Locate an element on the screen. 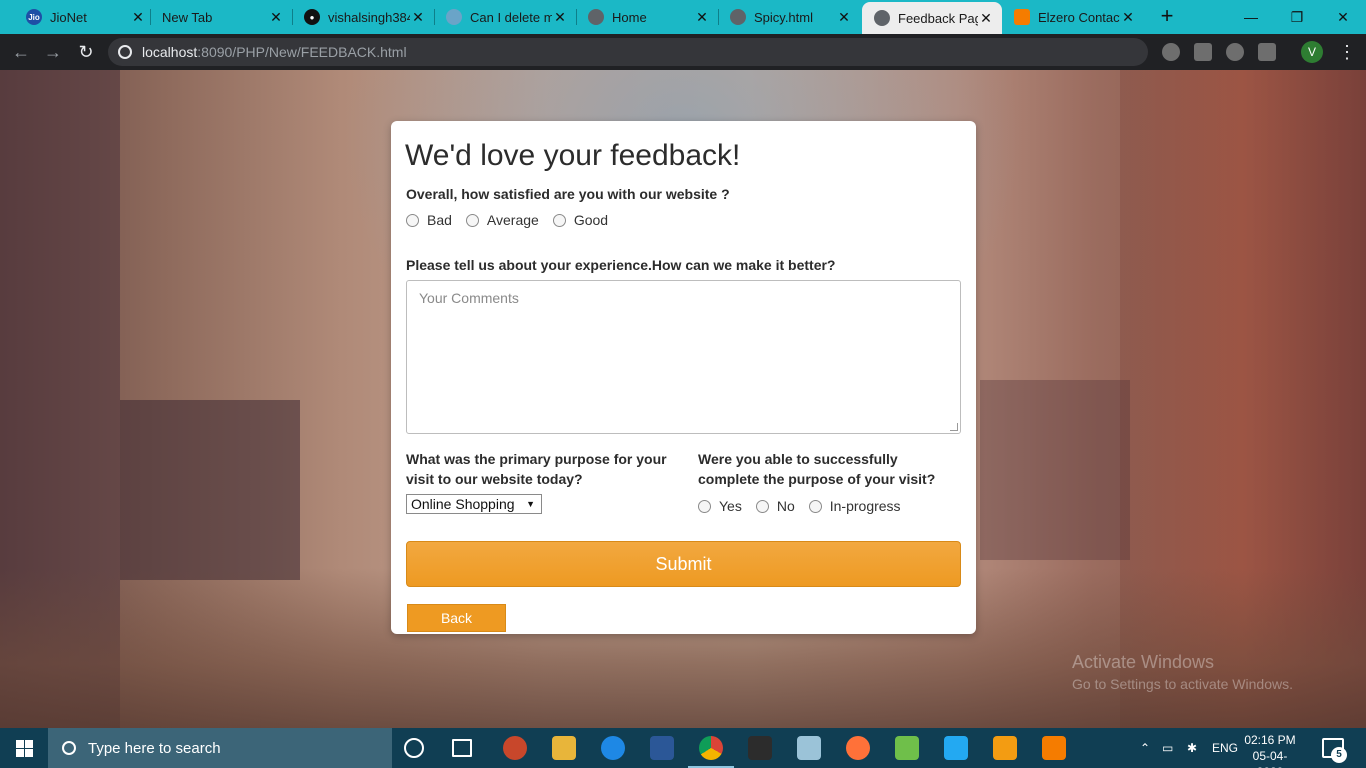  background-shop is located at coordinates (210, 490).